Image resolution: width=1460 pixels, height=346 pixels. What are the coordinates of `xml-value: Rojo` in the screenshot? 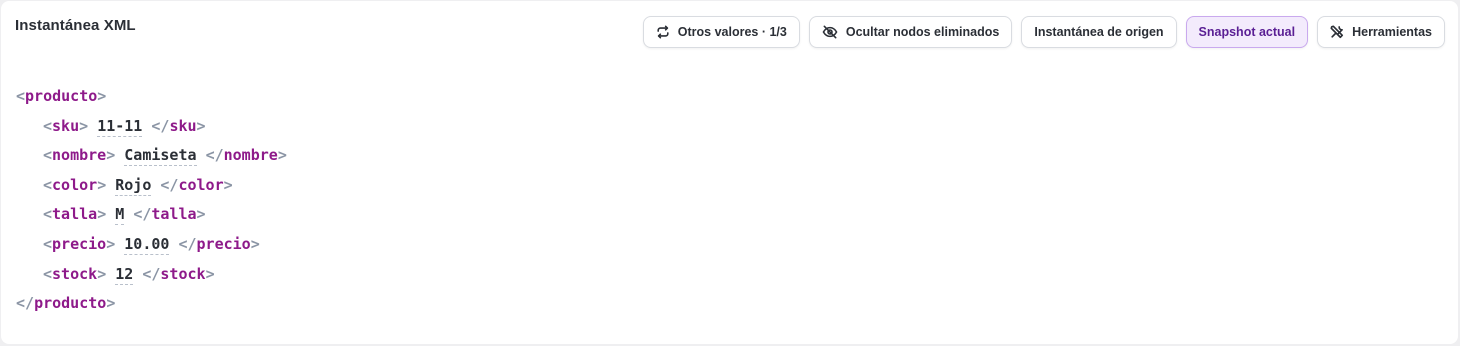 It's located at (133, 185).